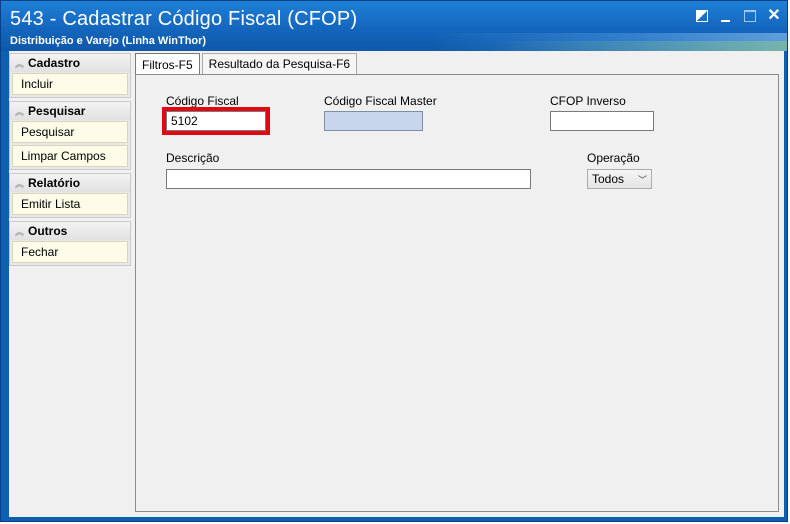  What do you see at coordinates (57, 111) in the screenshot?
I see `group-label: Pesquisar` at bounding box center [57, 111].